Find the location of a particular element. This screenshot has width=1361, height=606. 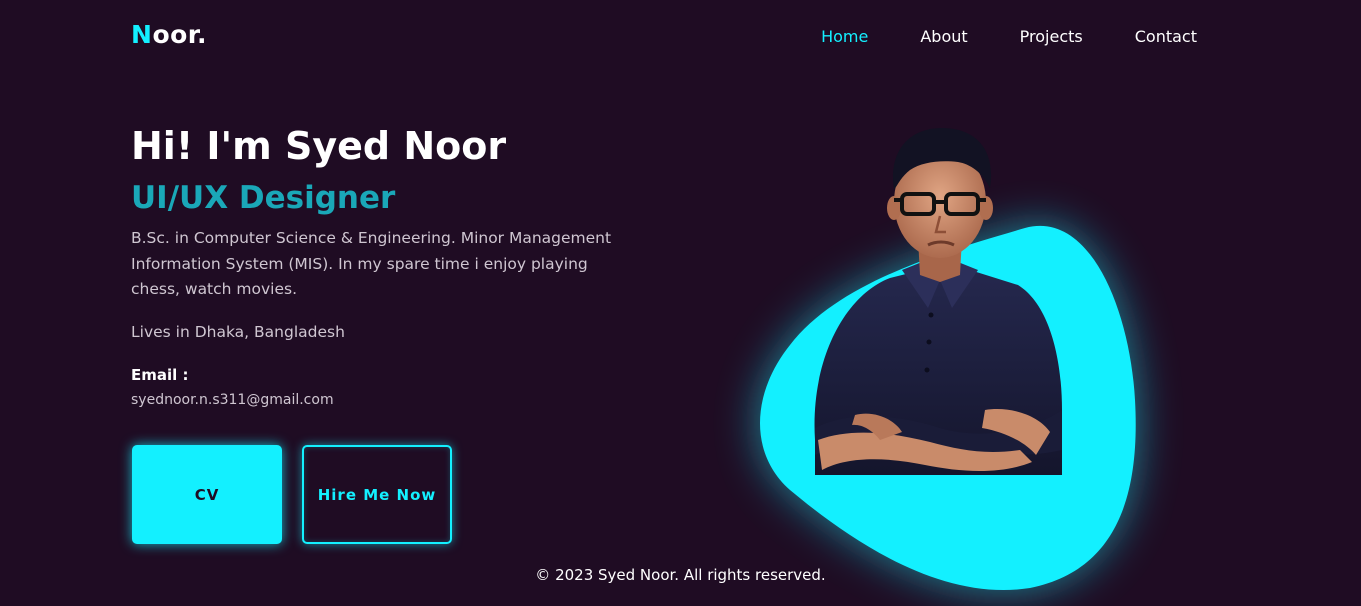

nav-home: Home is located at coordinates (844, 36).